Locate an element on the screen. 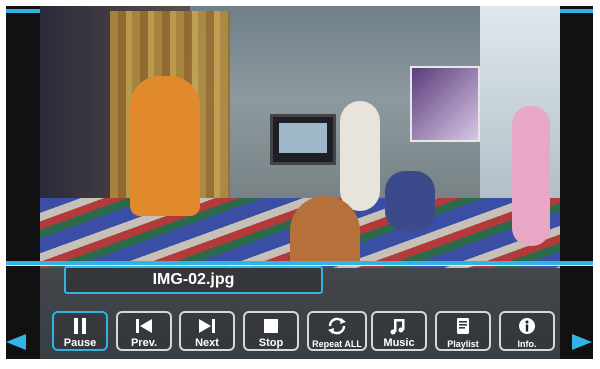 The image size is (600, 369). next-label: Next is located at coordinates (207, 343).